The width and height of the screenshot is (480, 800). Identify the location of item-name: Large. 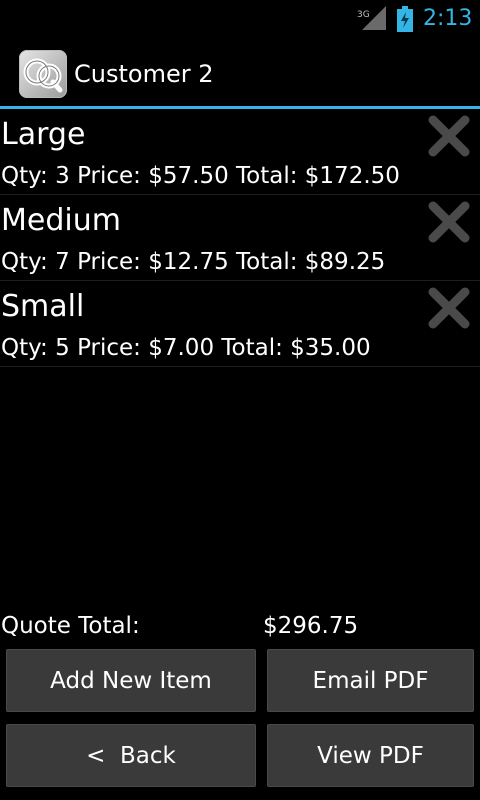
(43, 134).